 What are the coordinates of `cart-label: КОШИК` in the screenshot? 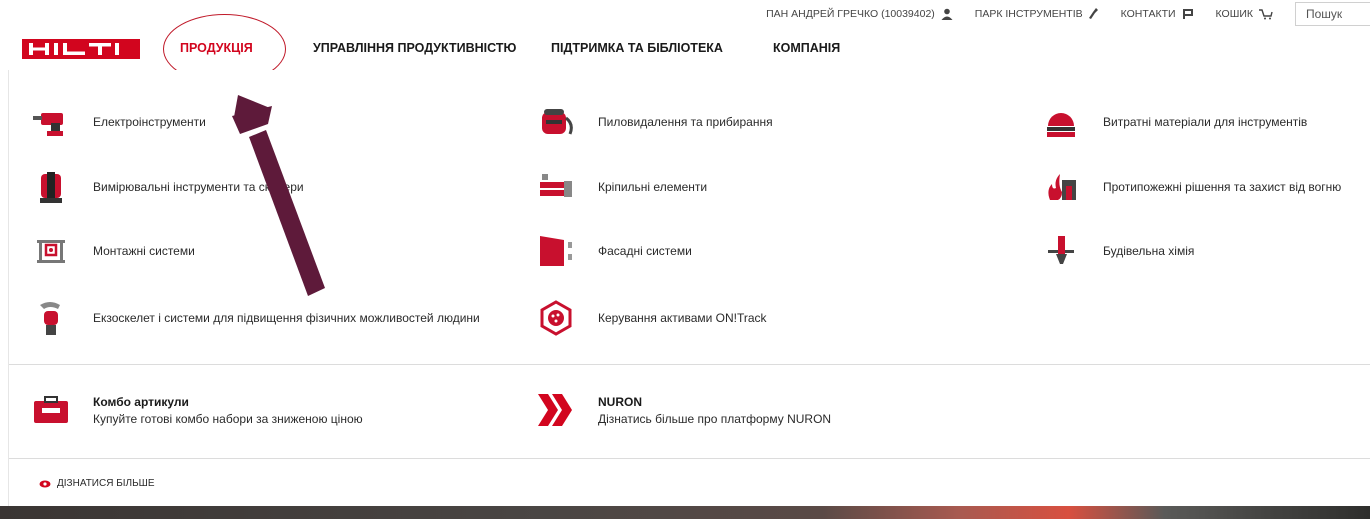 It's located at (1234, 14).